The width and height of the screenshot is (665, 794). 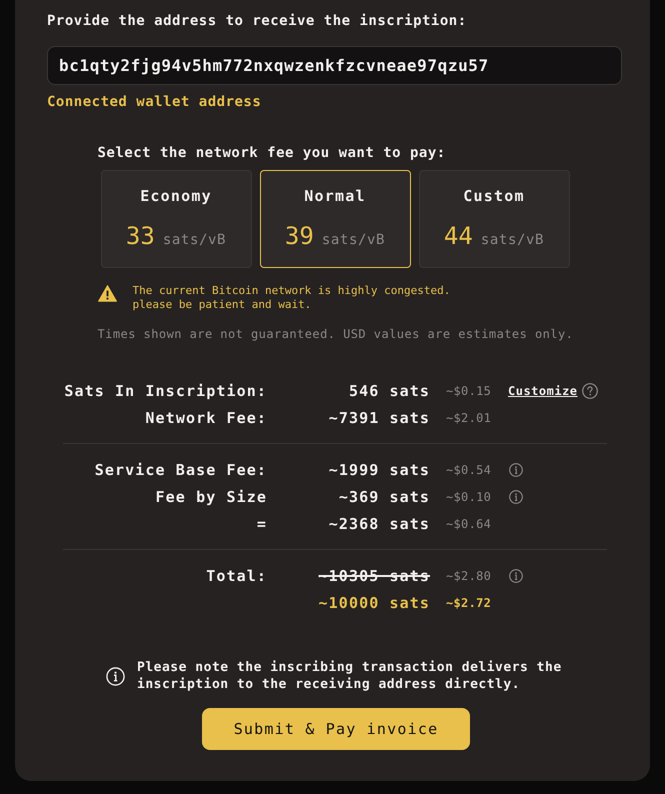 I want to click on submit-button: Submit & Pay invoice, so click(x=336, y=729).